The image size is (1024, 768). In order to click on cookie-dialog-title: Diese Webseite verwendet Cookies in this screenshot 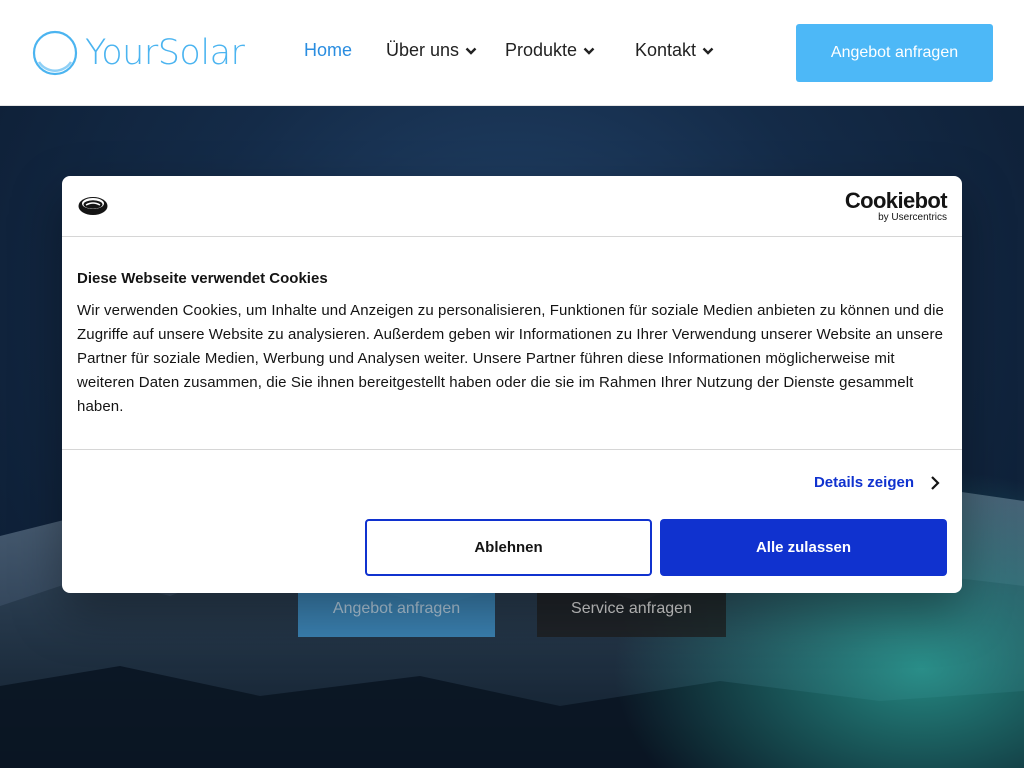, I will do `click(202, 278)`.